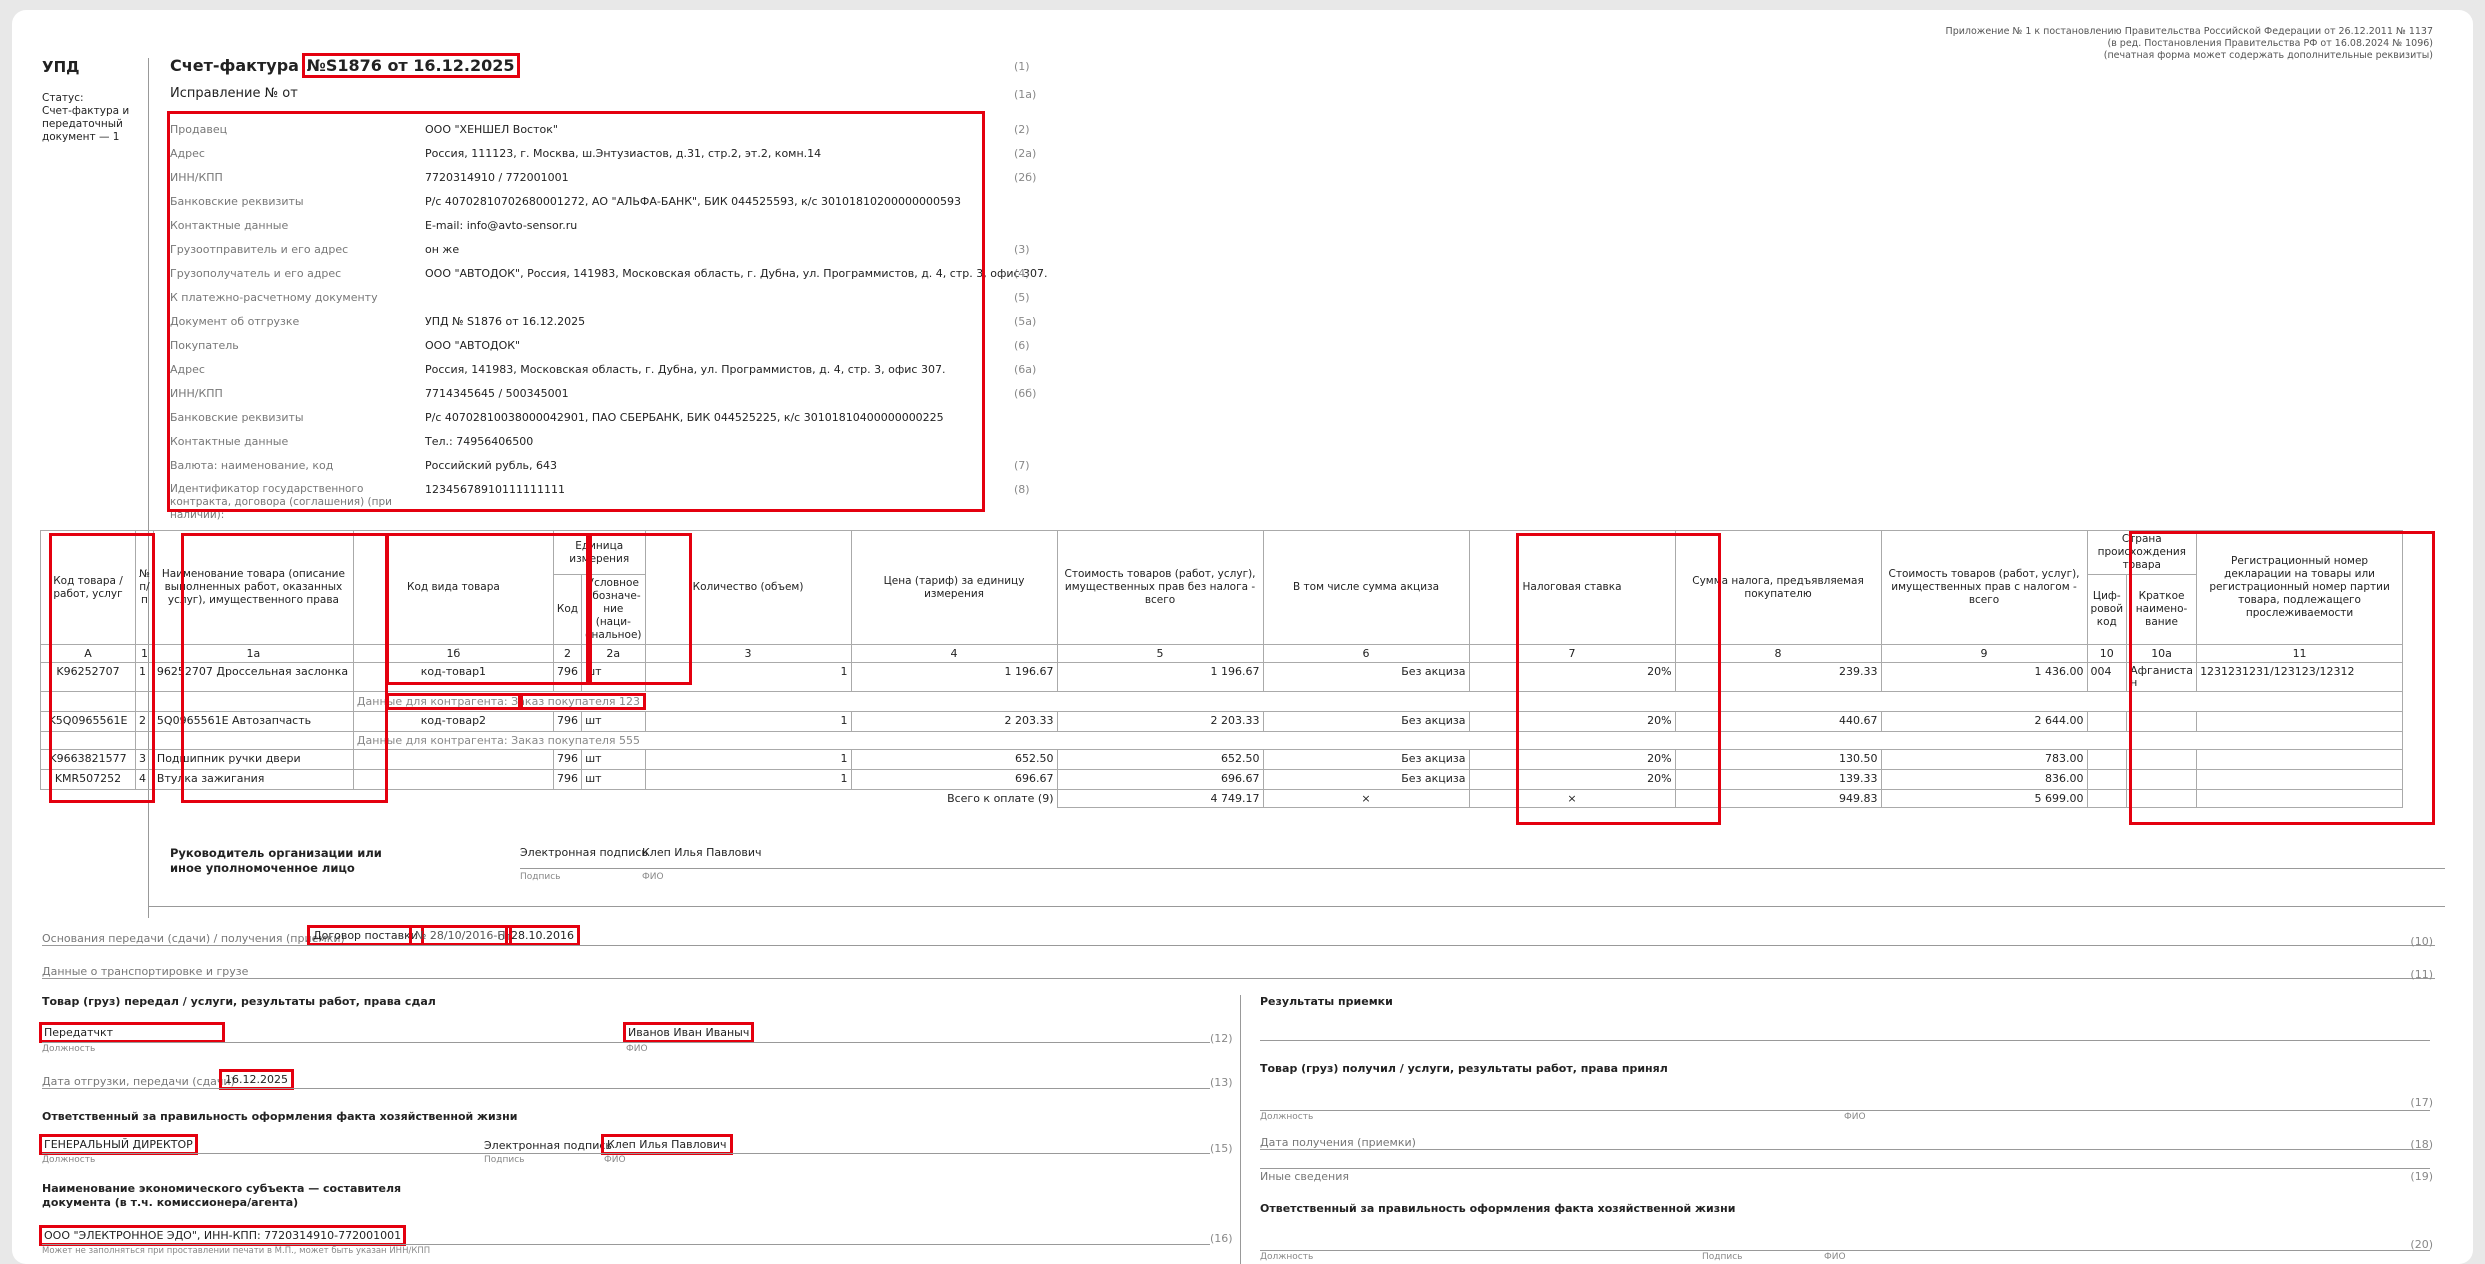 This screenshot has height=1264, width=2485. Describe the element at coordinates (442, 249) in the screenshot. I see `requisite-value: он же` at that location.